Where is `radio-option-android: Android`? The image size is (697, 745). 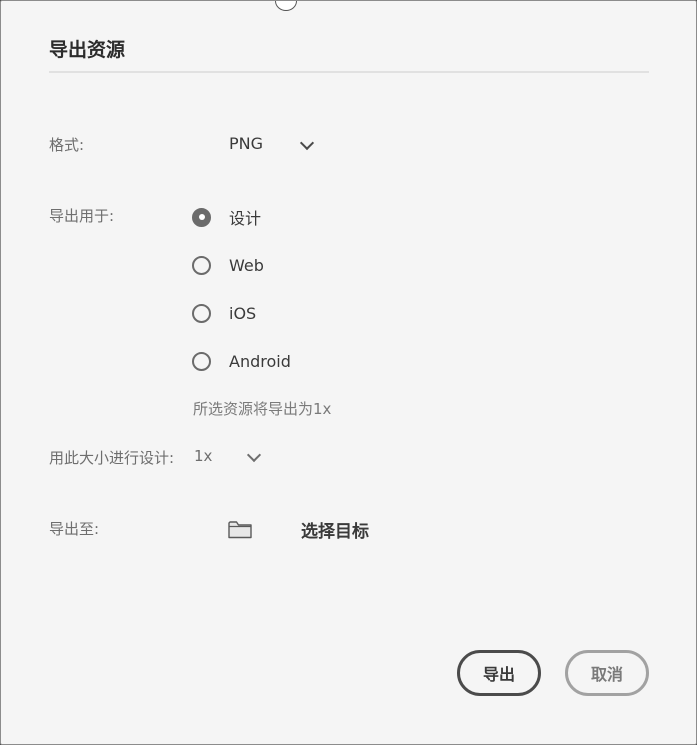 radio-option-android: Android is located at coordinates (241, 361).